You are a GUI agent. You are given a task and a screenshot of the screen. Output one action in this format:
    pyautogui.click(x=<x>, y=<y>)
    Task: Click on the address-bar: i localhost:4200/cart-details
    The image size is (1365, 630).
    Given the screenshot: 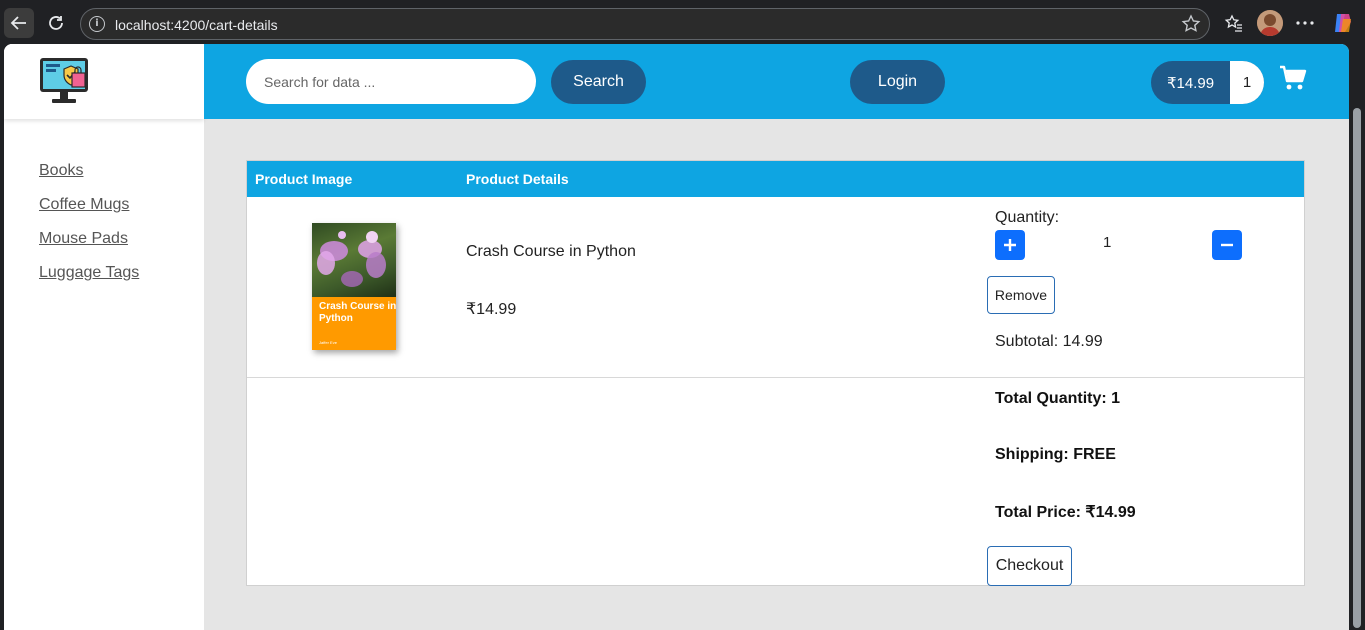 What is the action you would take?
    pyautogui.click(x=645, y=24)
    